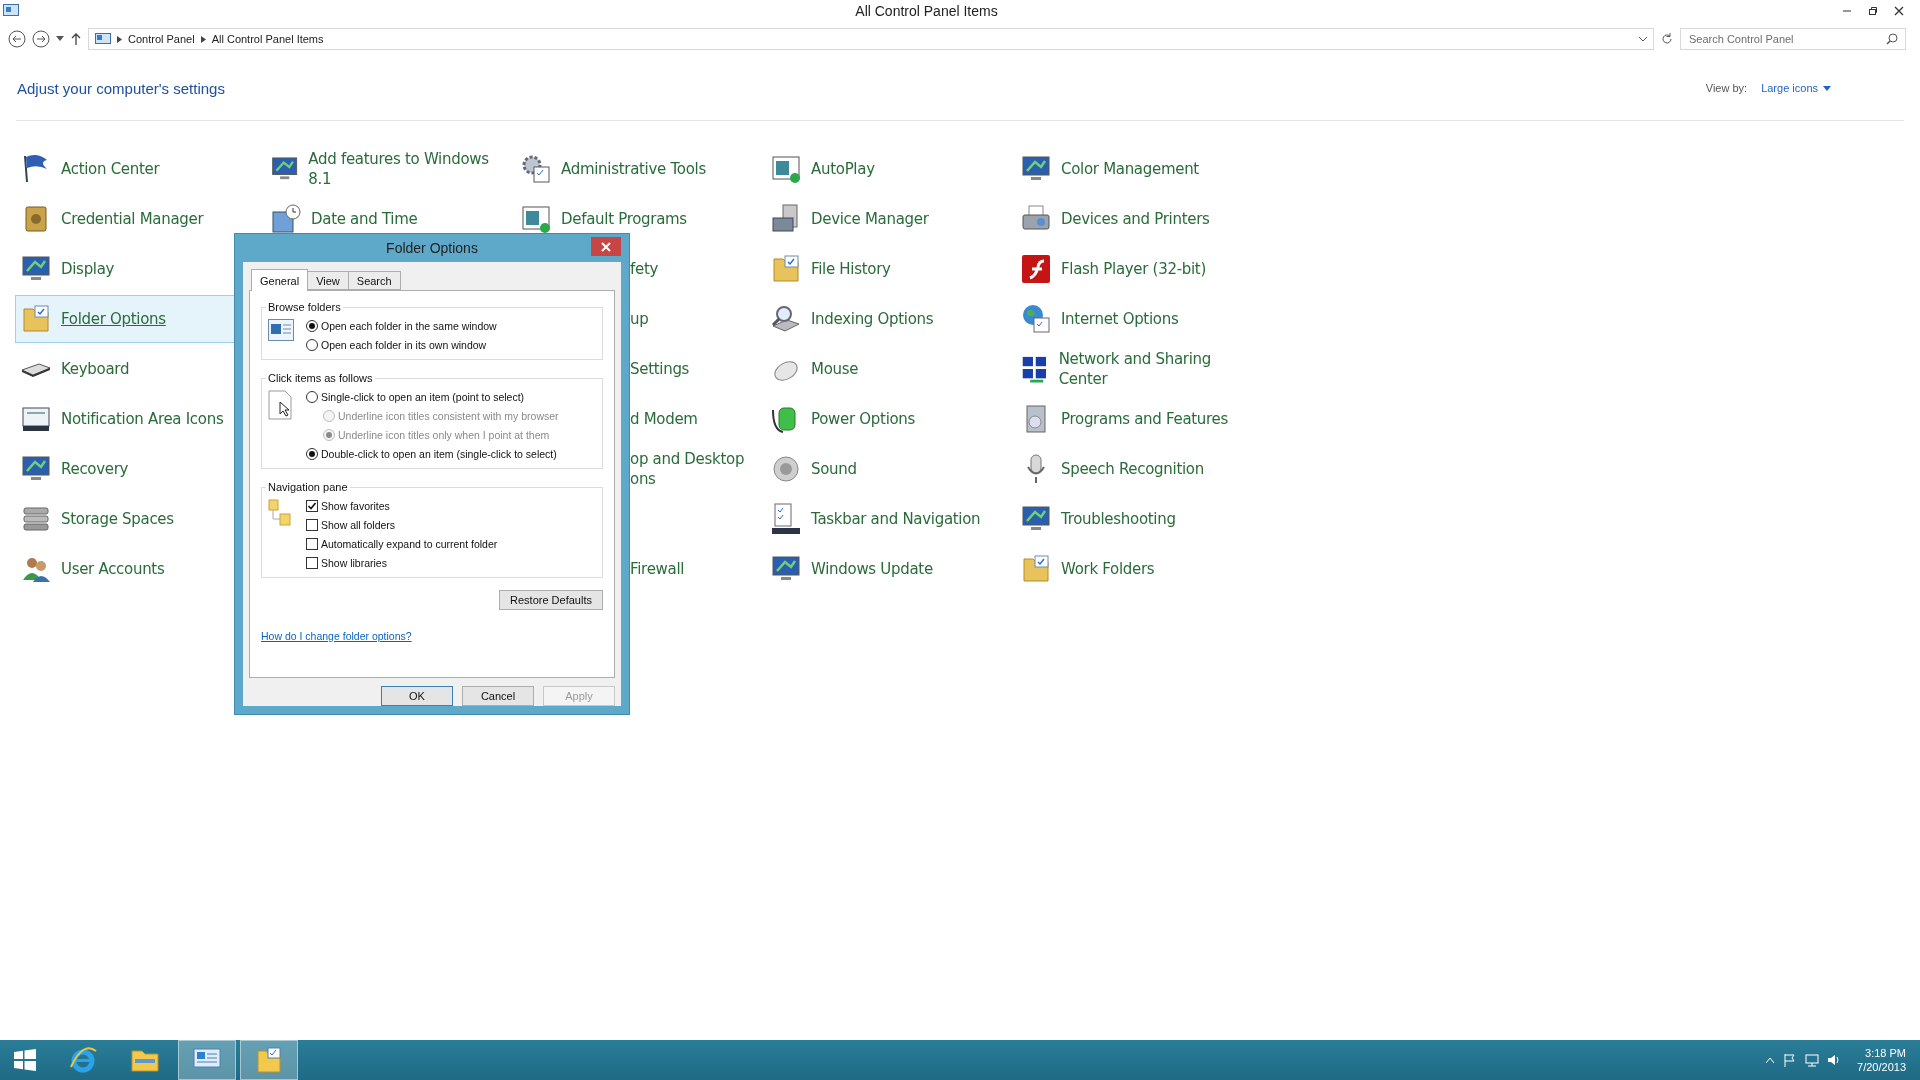  What do you see at coordinates (871, 39) in the screenshot?
I see `address-bar: Control Panel All Control Panel Items` at bounding box center [871, 39].